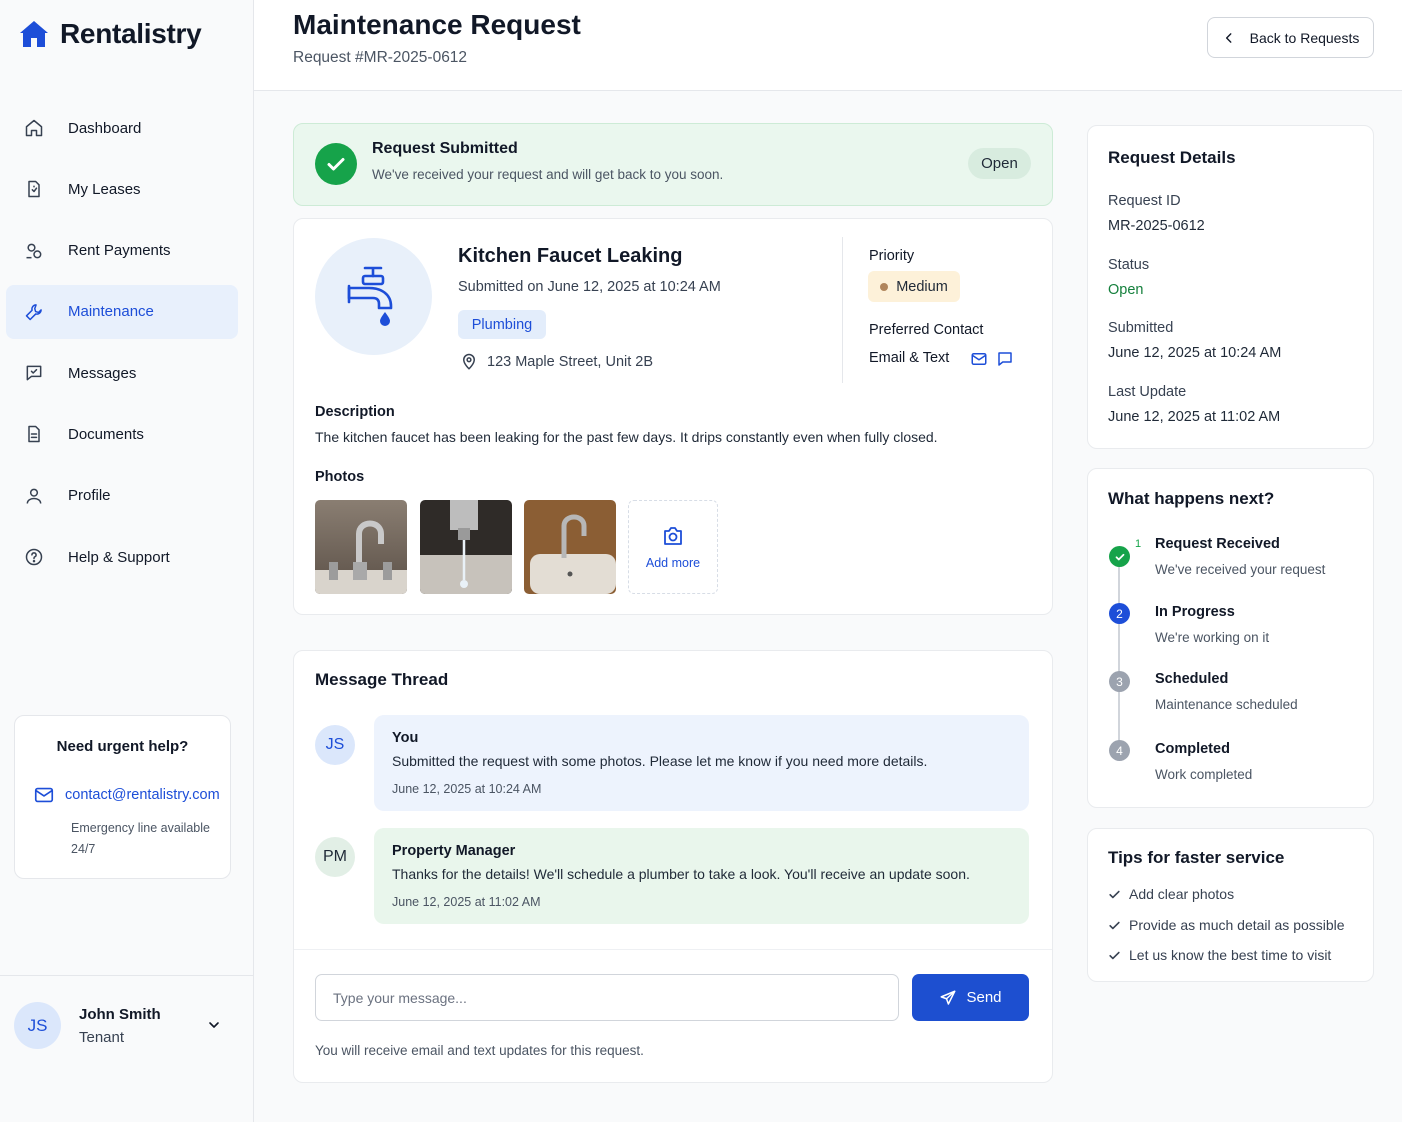  What do you see at coordinates (33, 312) in the screenshot?
I see `wrench-icon` at bounding box center [33, 312].